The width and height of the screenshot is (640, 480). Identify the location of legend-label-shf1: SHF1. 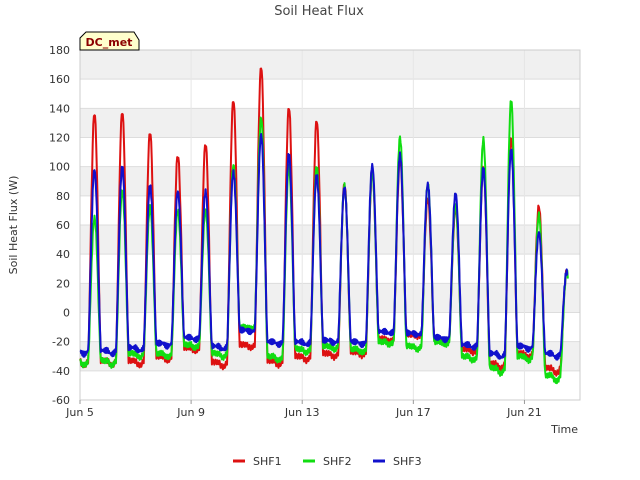
(267, 461).